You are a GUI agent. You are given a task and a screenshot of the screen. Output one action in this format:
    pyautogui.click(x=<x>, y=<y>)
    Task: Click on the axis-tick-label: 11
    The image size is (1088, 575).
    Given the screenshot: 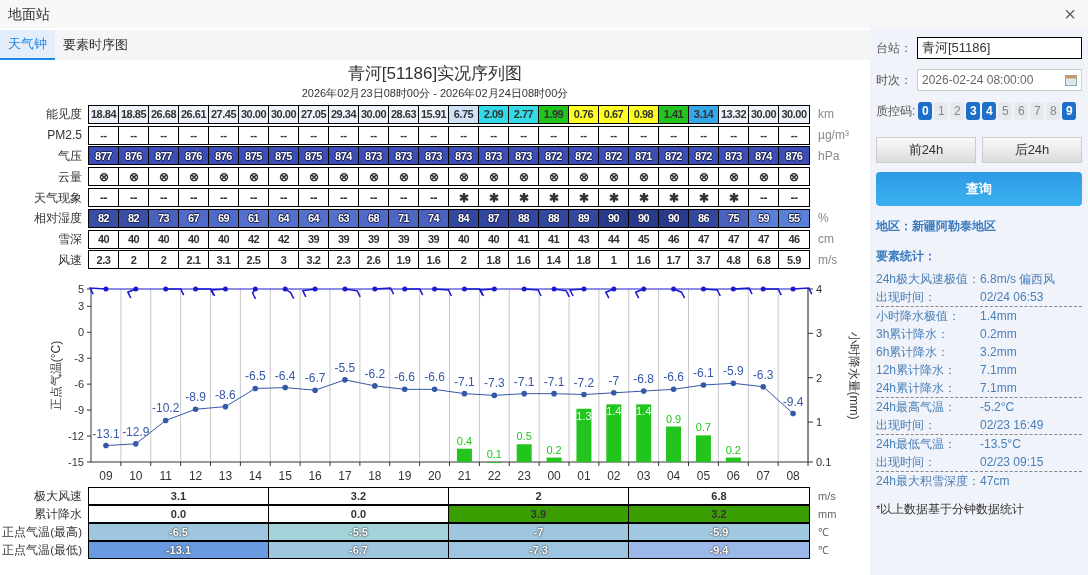 What is the action you would take?
    pyautogui.click(x=165, y=476)
    